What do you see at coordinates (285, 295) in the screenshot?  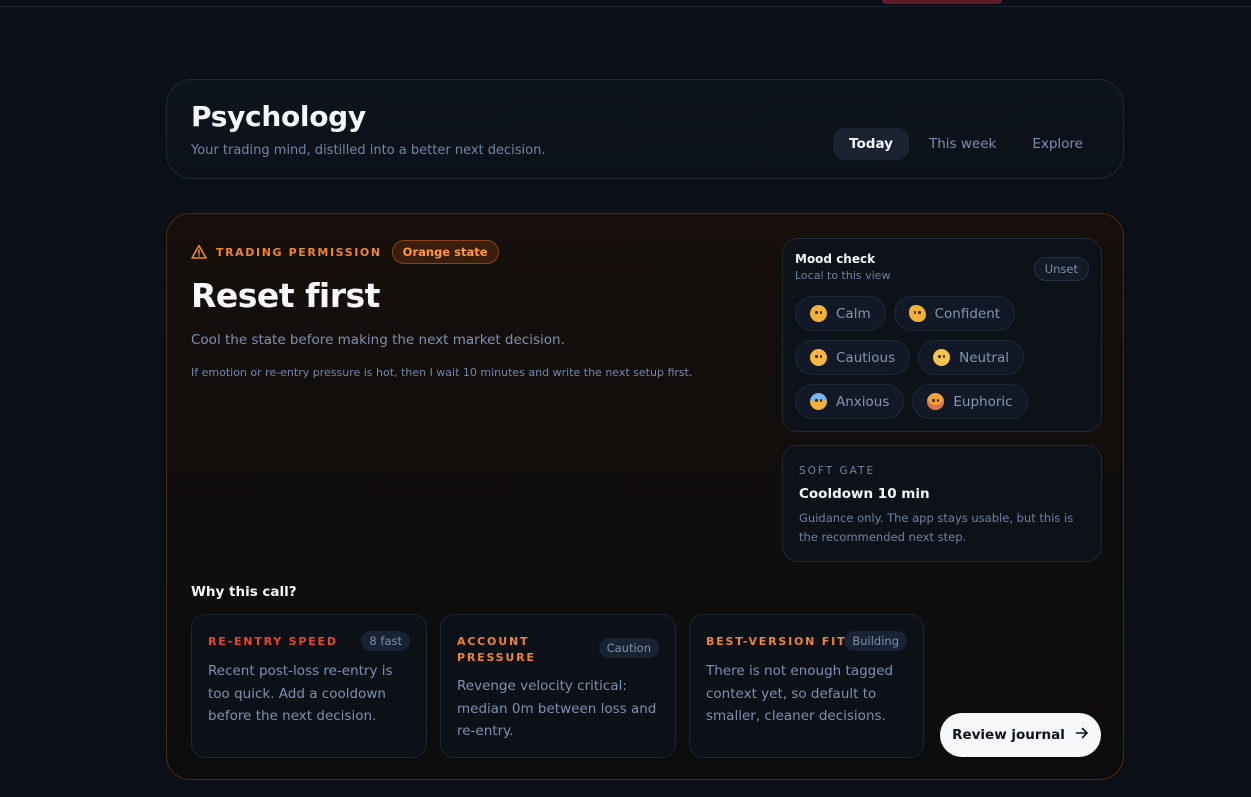 I see `permission-headline: Reset first` at bounding box center [285, 295].